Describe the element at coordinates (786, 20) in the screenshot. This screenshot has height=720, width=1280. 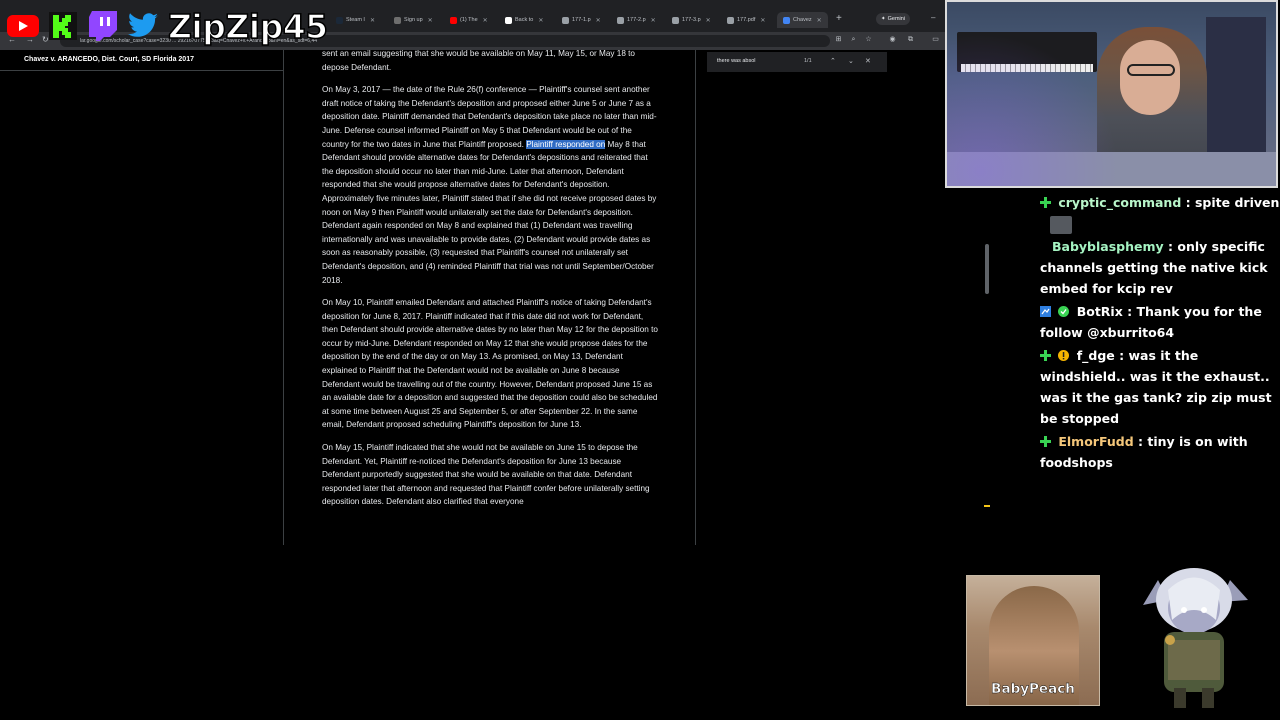
I see `scholar-icon` at that location.